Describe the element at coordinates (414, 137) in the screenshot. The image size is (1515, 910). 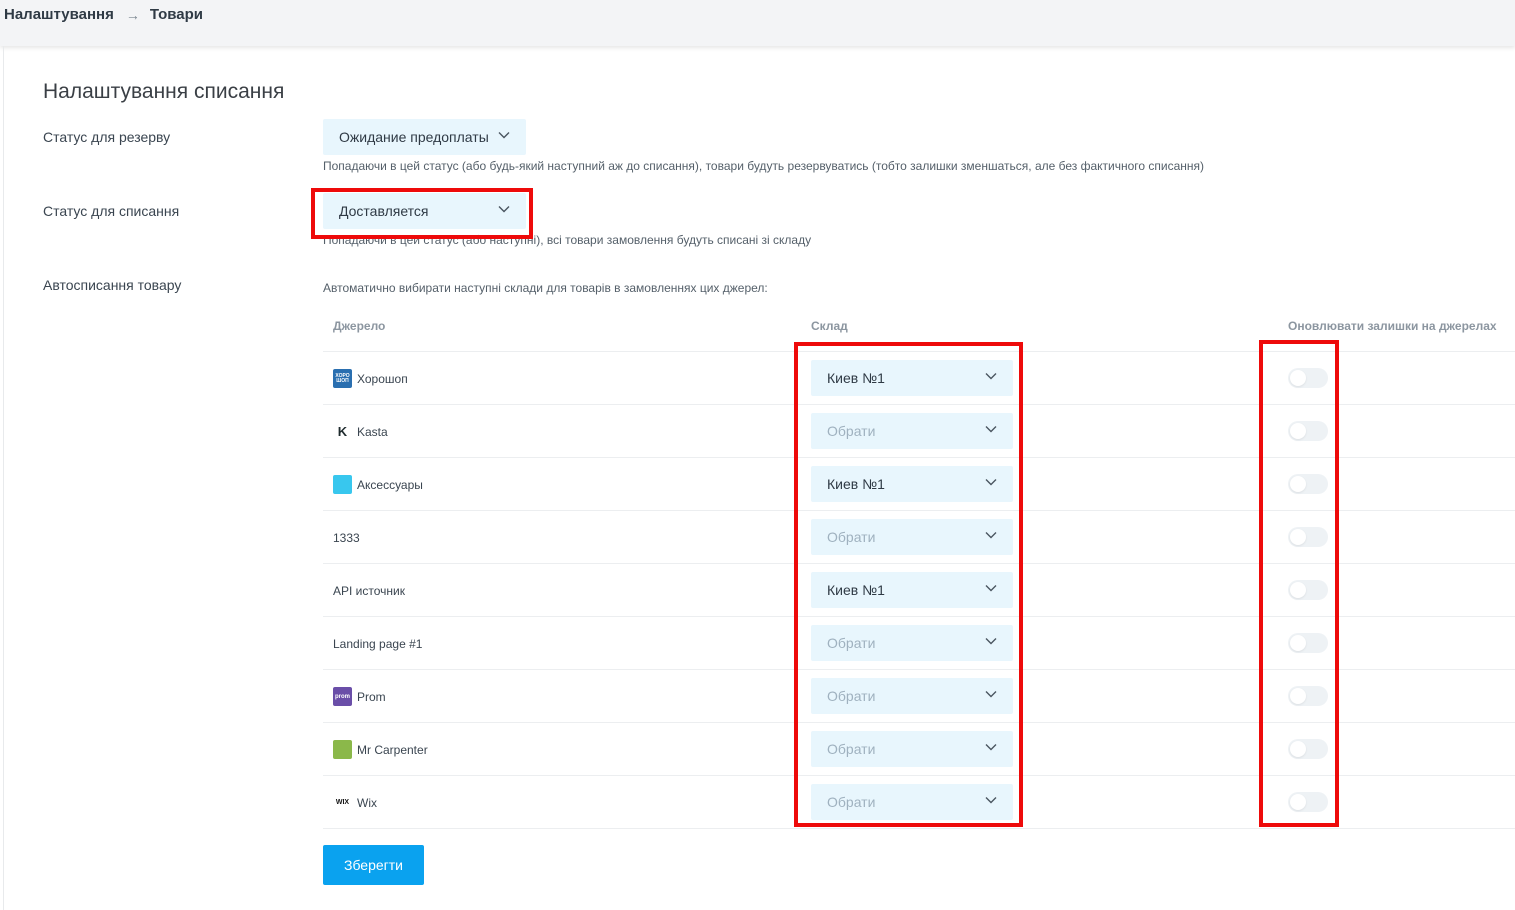
I see `reserve-status-value: Ожидание предоплаты` at that location.